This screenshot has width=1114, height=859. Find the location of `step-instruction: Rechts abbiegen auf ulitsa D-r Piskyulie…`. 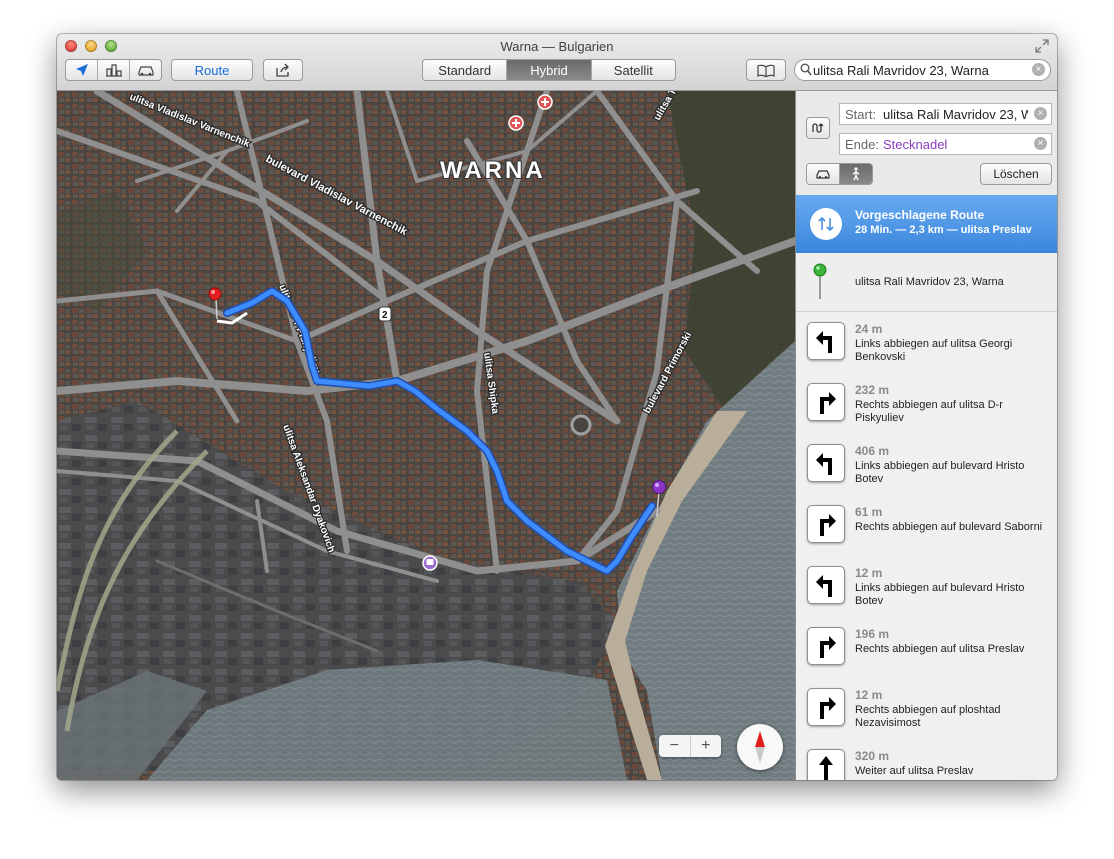

step-instruction: Rechts abbiegen auf ulitsa D-r Piskyulie… is located at coordinates (929, 411).